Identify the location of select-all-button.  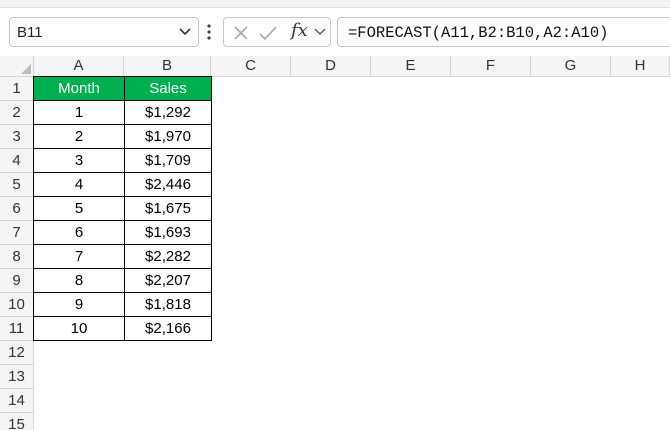
(17, 66).